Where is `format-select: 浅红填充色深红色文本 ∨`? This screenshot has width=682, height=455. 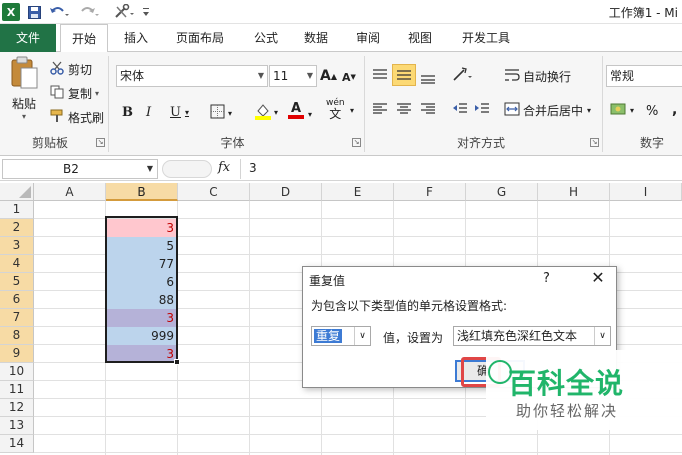 format-select: 浅红填充色深红色文本 ∨ is located at coordinates (532, 336).